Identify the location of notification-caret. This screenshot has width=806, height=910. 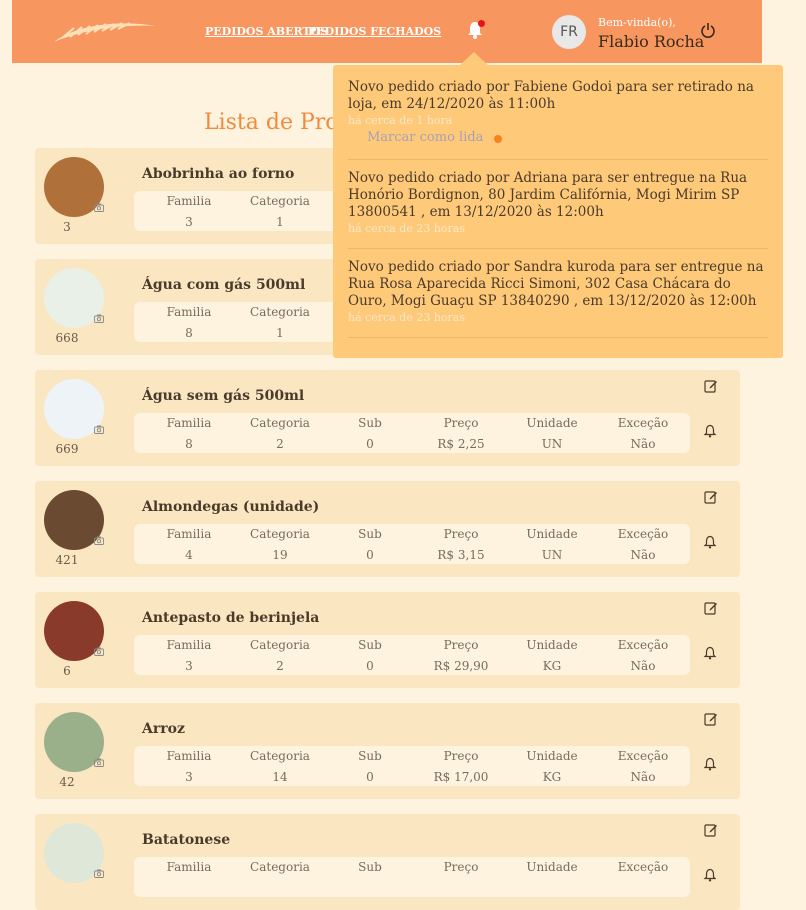
(474, 58).